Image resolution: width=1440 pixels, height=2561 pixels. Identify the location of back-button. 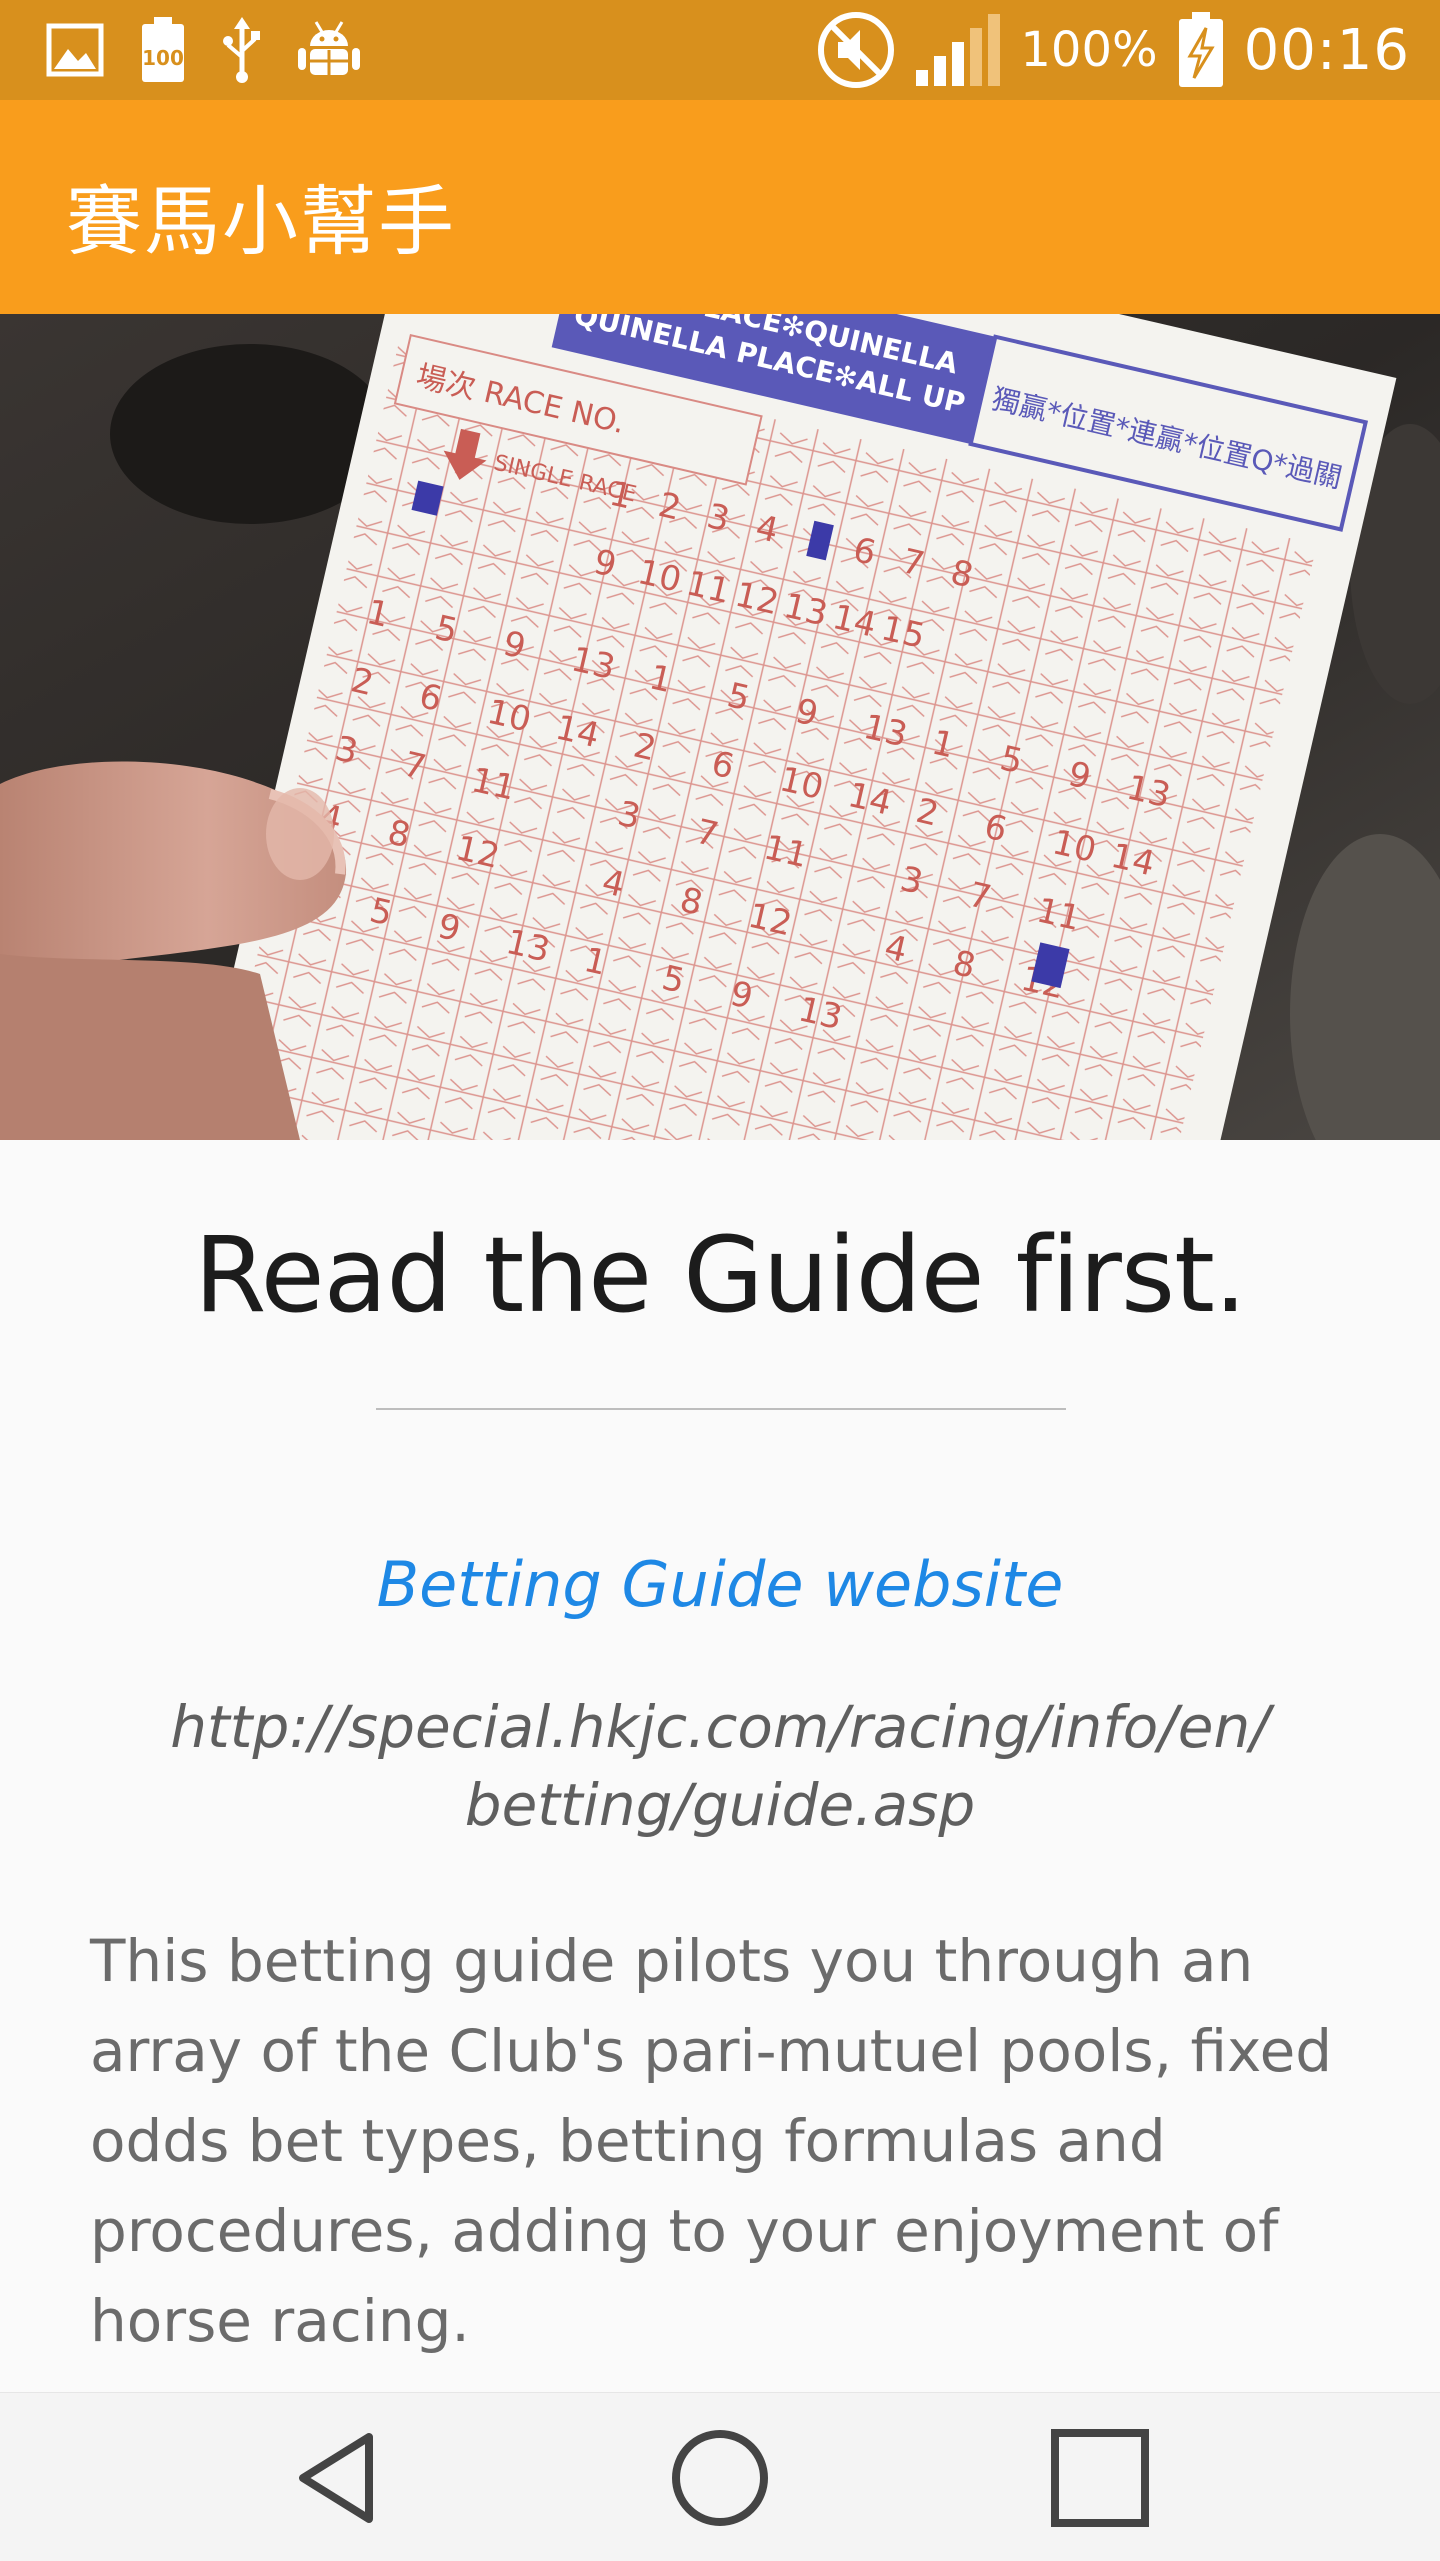
(342, 2478).